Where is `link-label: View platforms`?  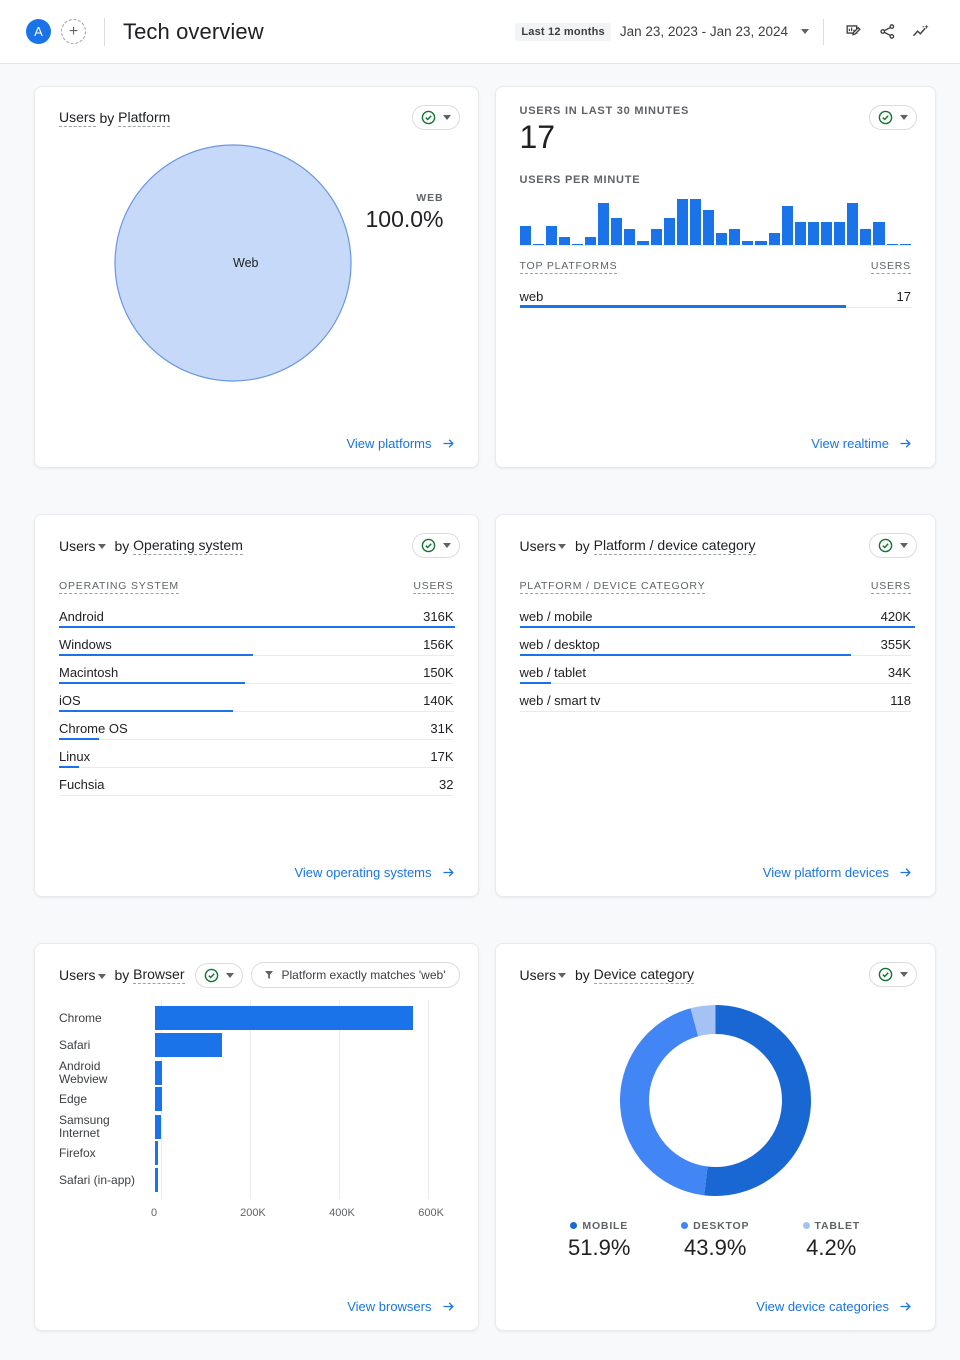
link-label: View platforms is located at coordinates (389, 443).